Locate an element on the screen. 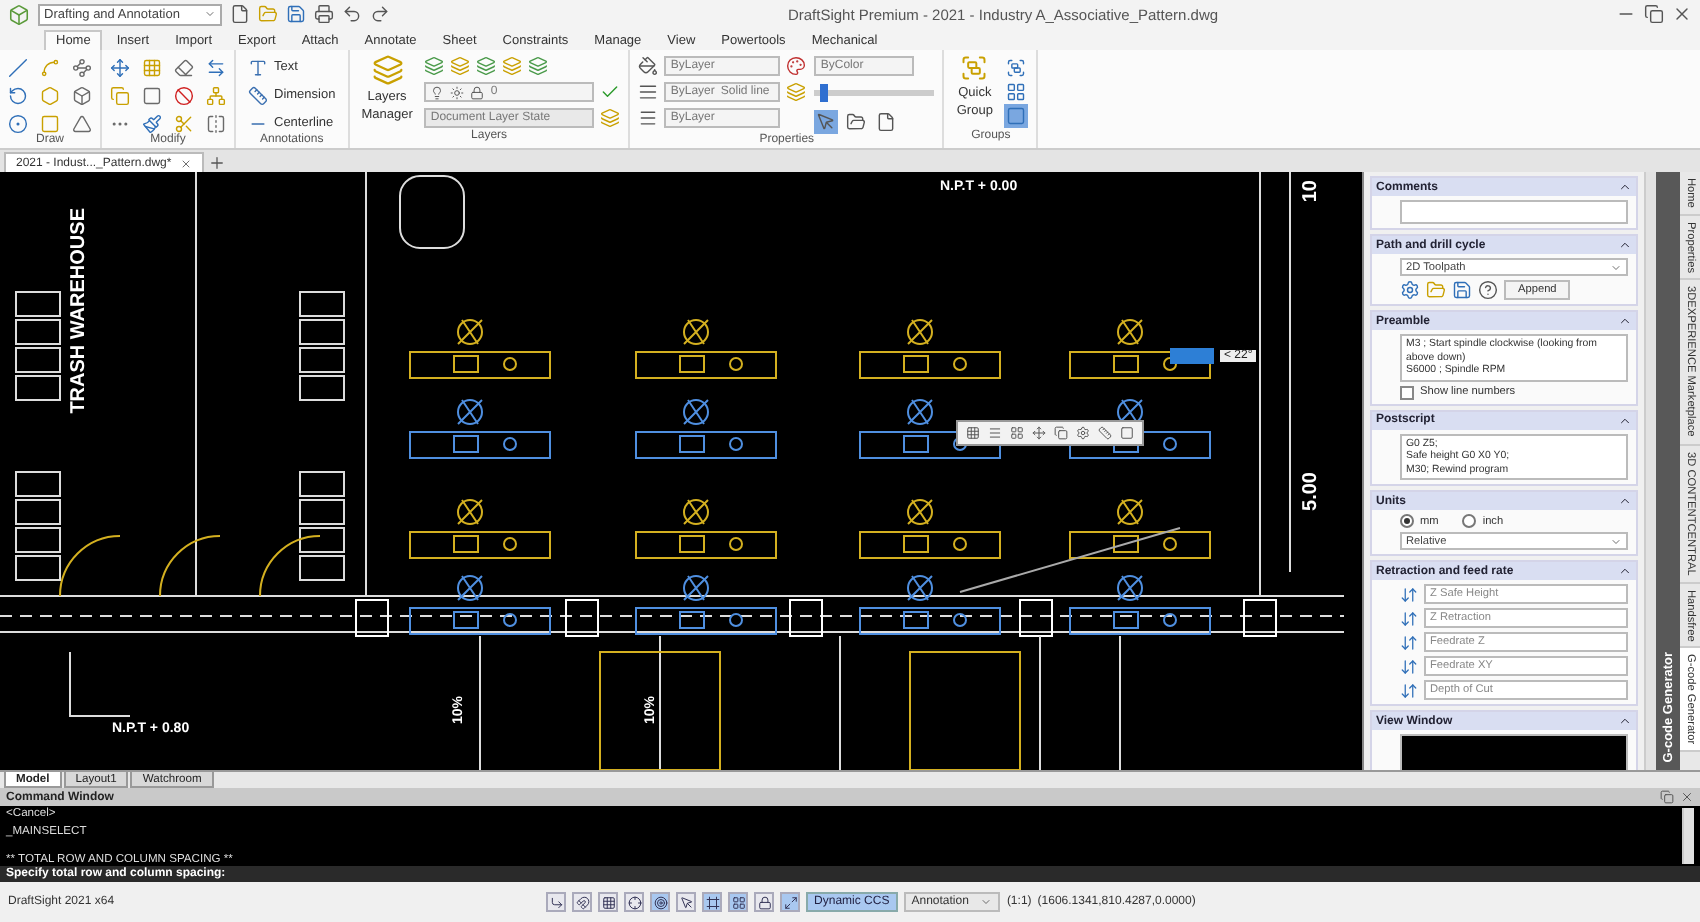 This screenshot has height=922, width=1700. frame-icon is located at coordinates (712, 902).